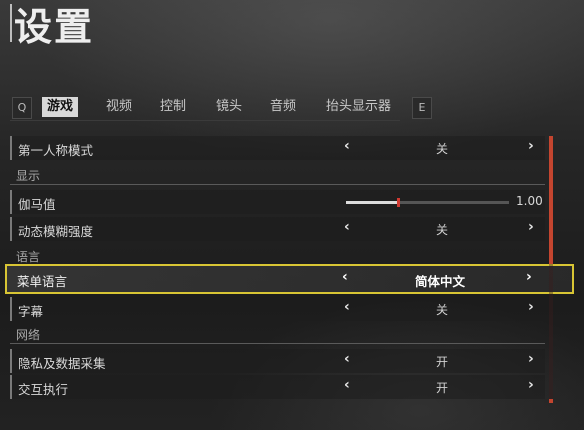  I want to click on tab-hud: 抬头显示器, so click(358, 107).